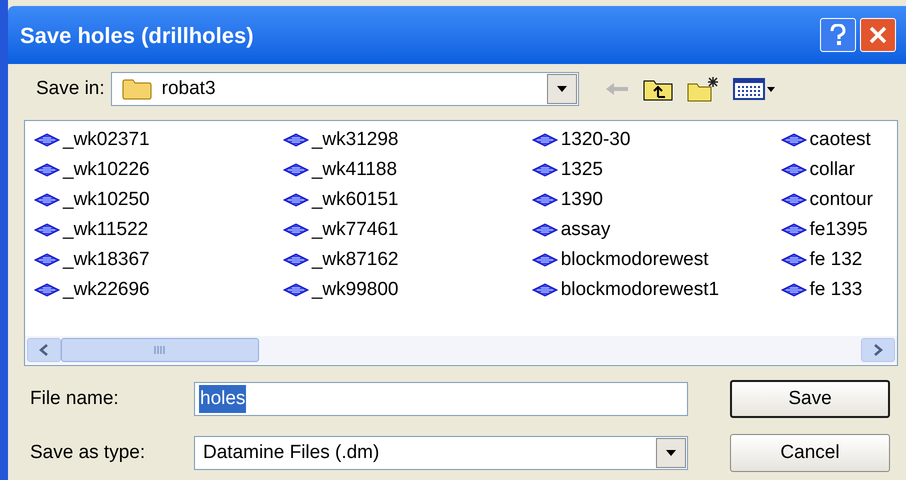 The width and height of the screenshot is (906, 480). Describe the element at coordinates (355, 140) in the screenshot. I see `file-name: _wk31298` at that location.